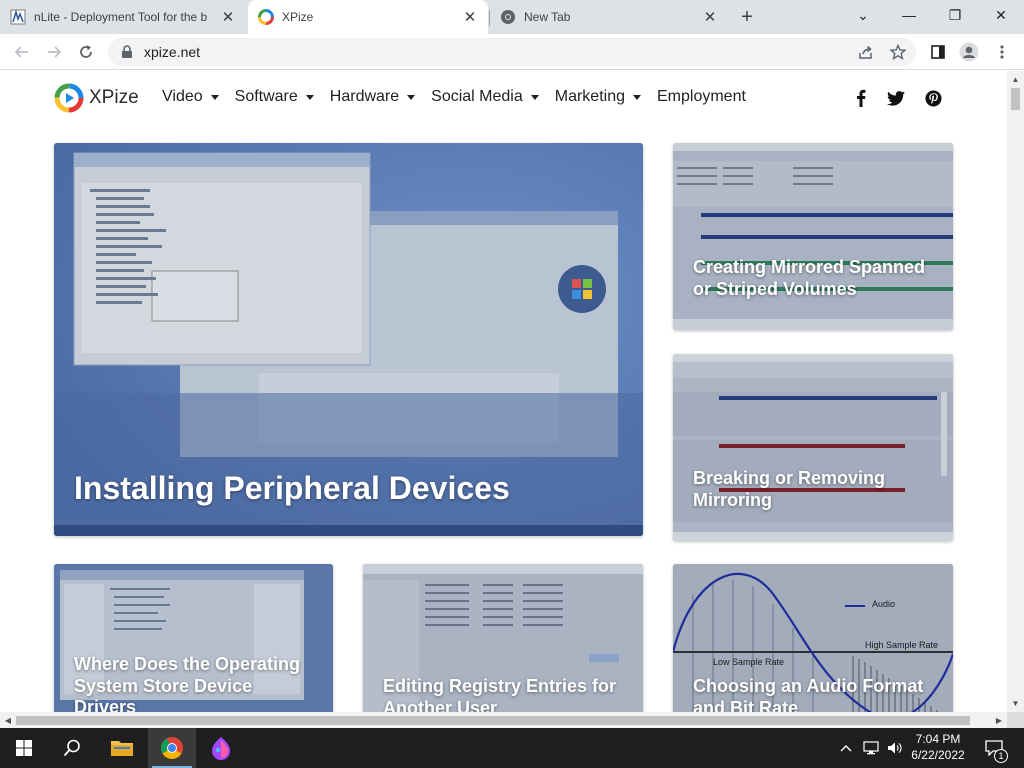 This screenshot has width=1024, height=768. Describe the element at coordinates (298, 17) in the screenshot. I see `tab-title: XPize` at that location.